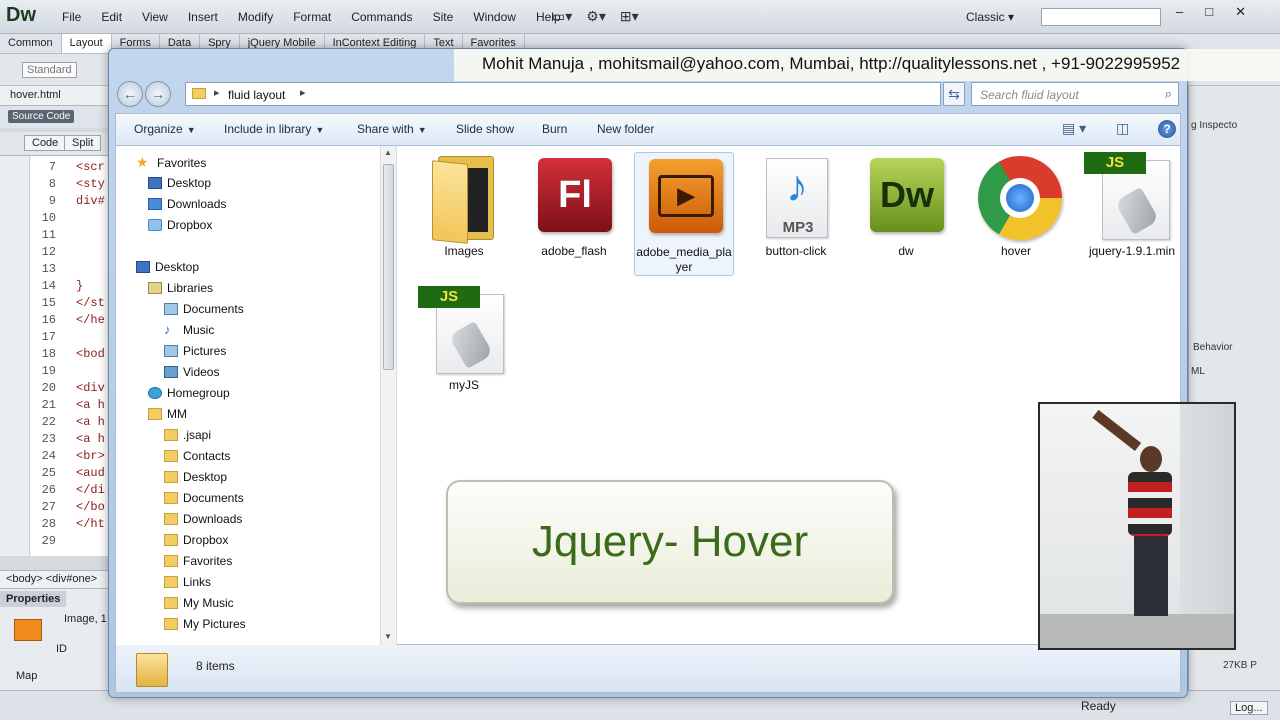  Describe the element at coordinates (207, 456) in the screenshot. I see `nav-label: Contacts` at that location.